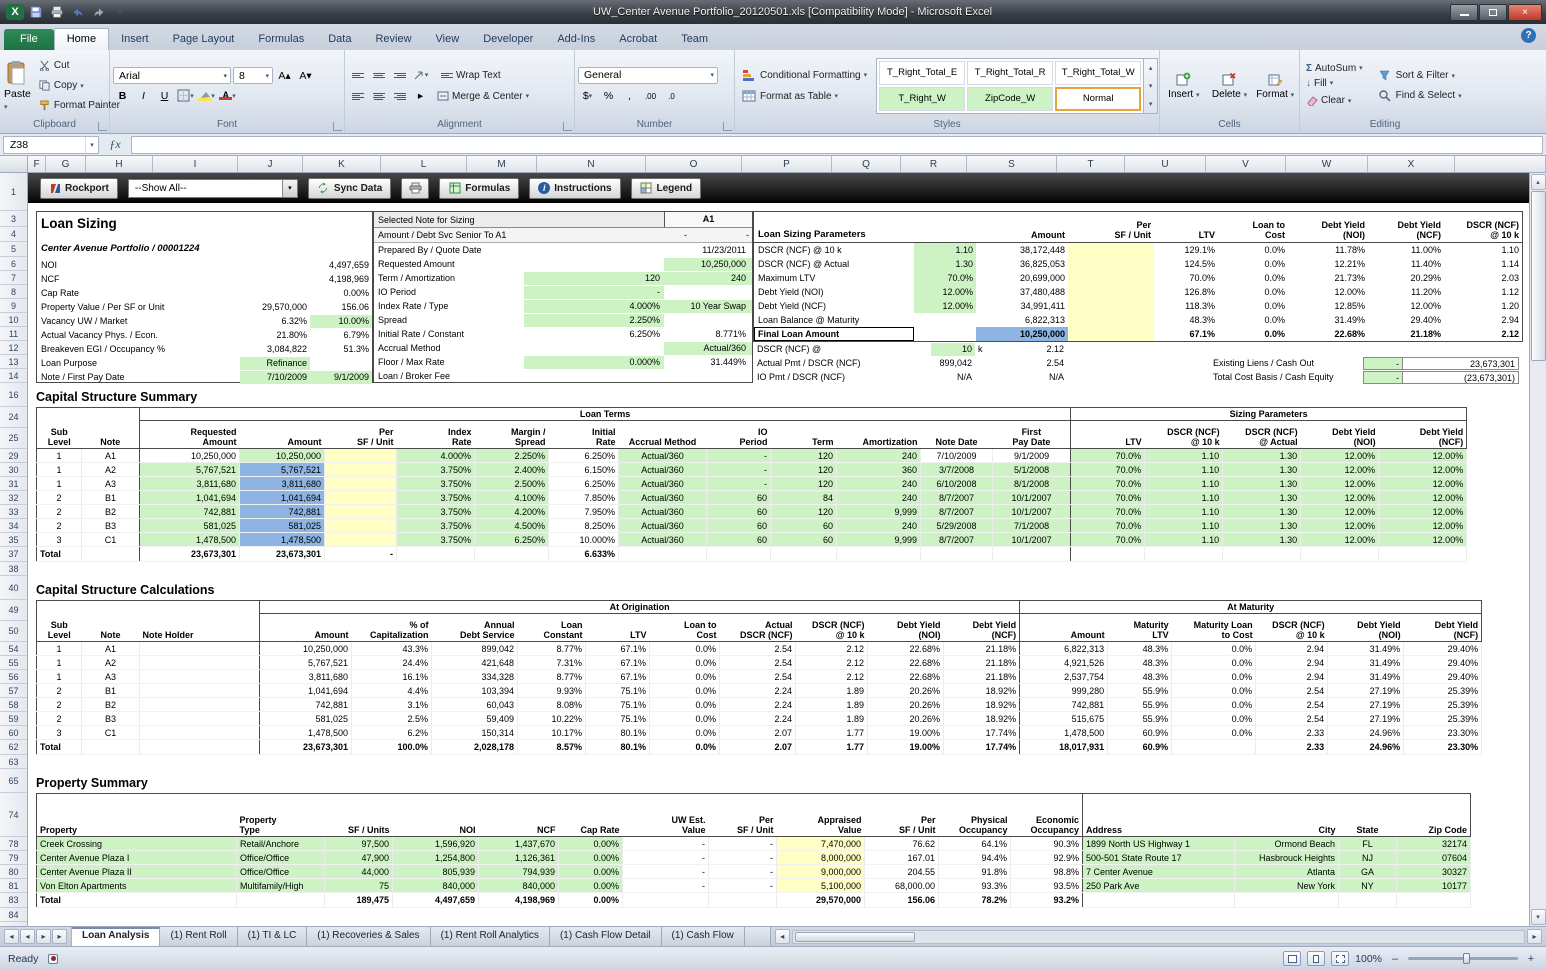 The image size is (1546, 970). What do you see at coordinates (1483, 306) in the screenshot?
I see `cell: 1.20` at bounding box center [1483, 306].